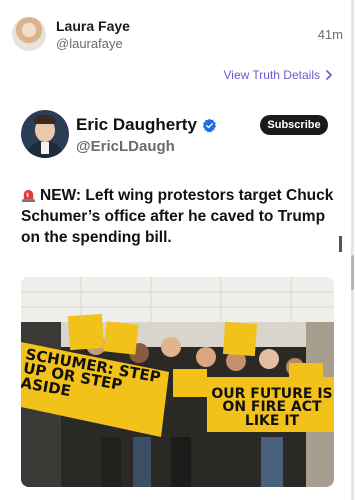 The image size is (355, 500). Describe the element at coordinates (93, 26) in the screenshot. I see `author-name: Laura Faye` at that location.